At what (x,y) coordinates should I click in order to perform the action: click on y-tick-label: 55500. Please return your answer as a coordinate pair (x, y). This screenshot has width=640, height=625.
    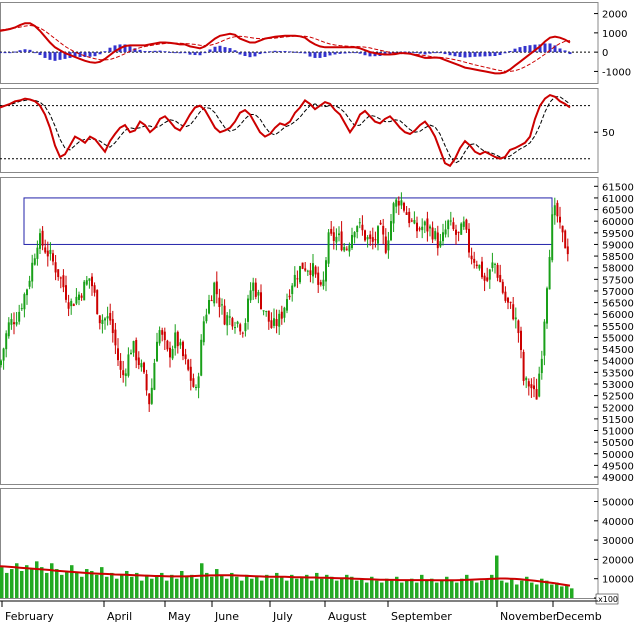
    Looking at the image, I should click on (618, 327).